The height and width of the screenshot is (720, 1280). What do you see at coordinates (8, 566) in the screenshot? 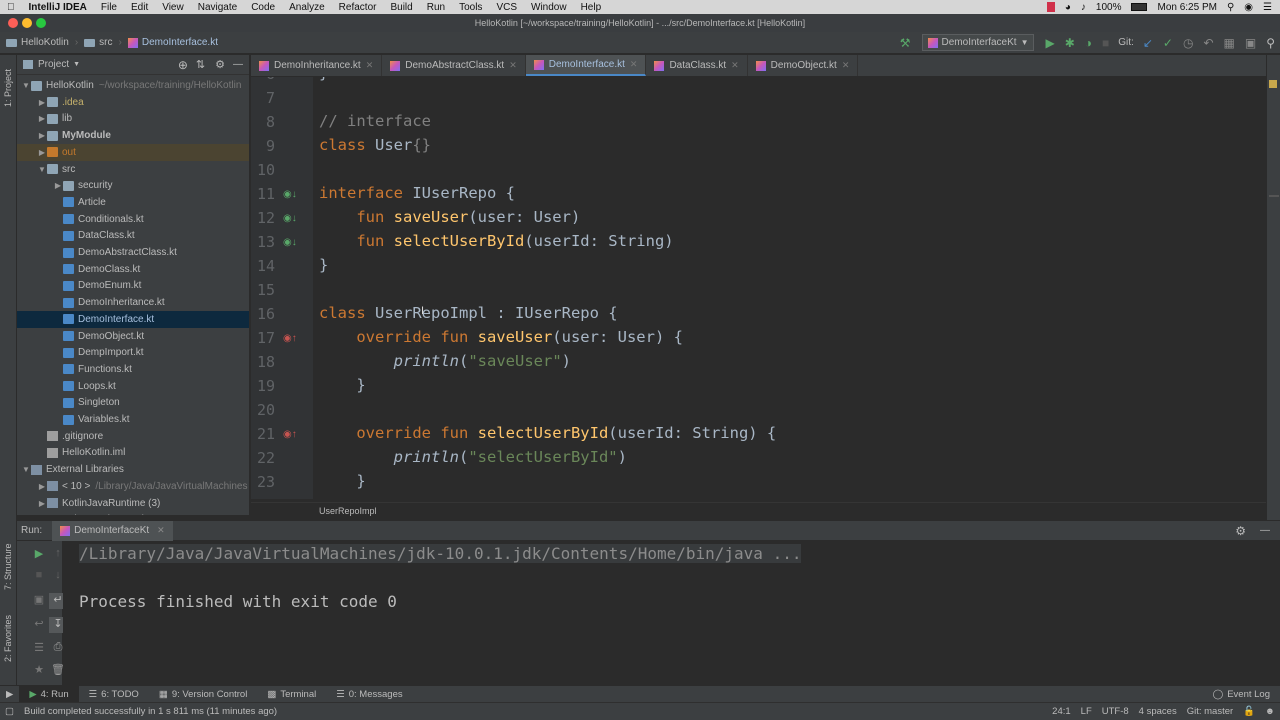
I see `structure-tool-tab: 7: Structure` at bounding box center [8, 566].